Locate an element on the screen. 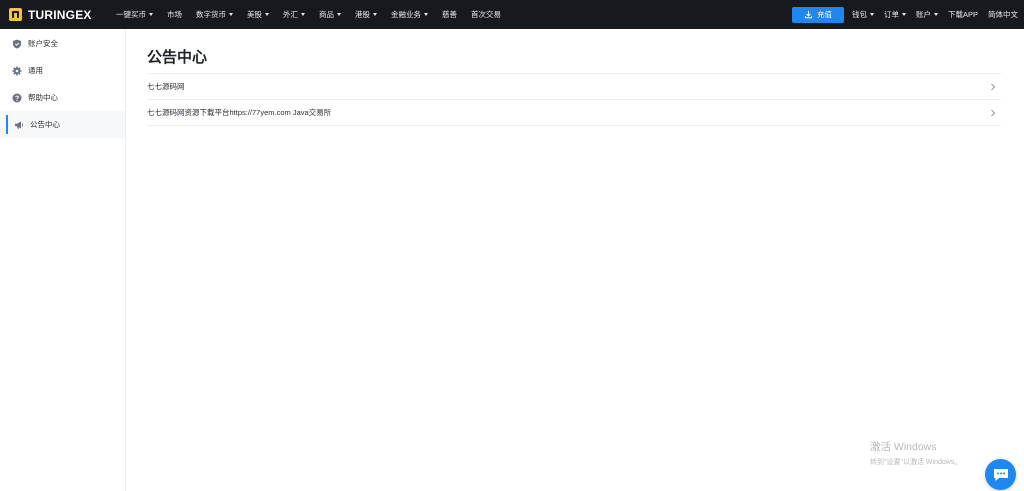 This screenshot has width=1024, height=491. page-title: 公告中心 is located at coordinates (177, 57).